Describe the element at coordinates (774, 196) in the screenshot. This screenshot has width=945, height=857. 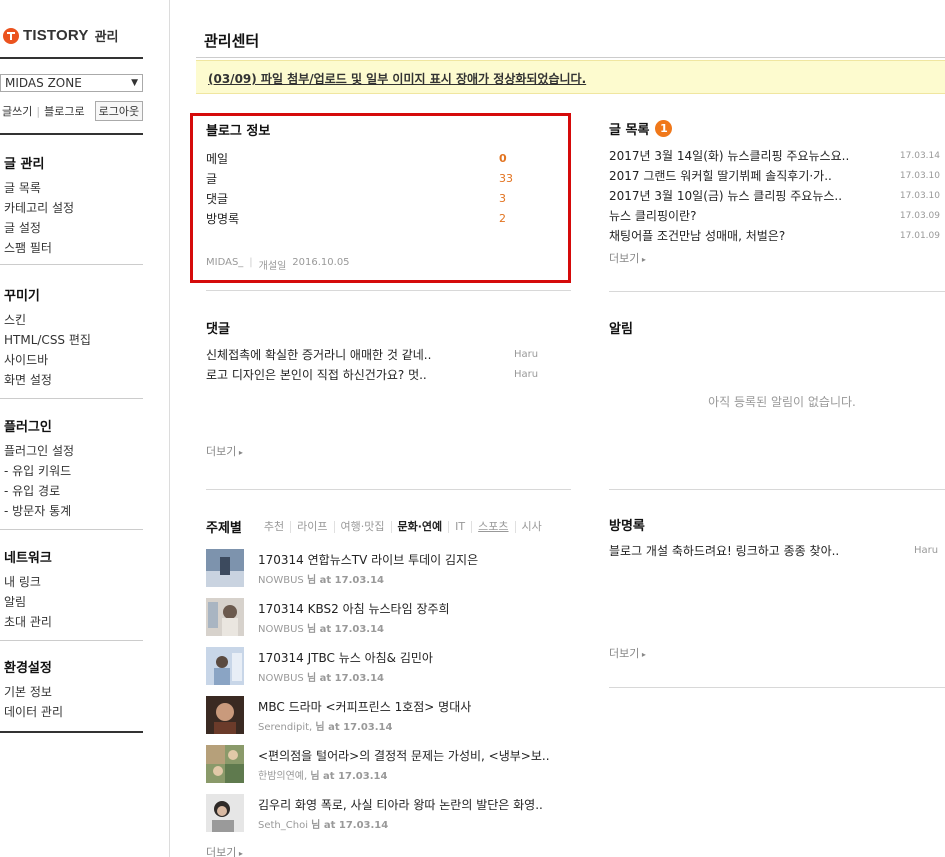
I see `post-row: 2017년 3월 10일(금) 뉴스 클리핑 주요뉴스.. 17.03.10` at that location.